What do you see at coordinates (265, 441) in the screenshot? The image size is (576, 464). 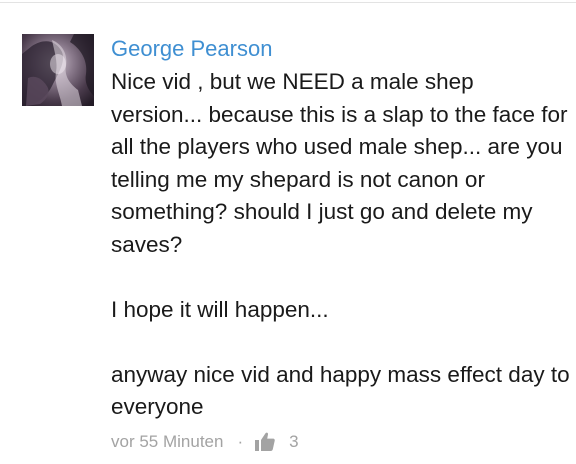 I see `thumbs-up-icon` at bounding box center [265, 441].